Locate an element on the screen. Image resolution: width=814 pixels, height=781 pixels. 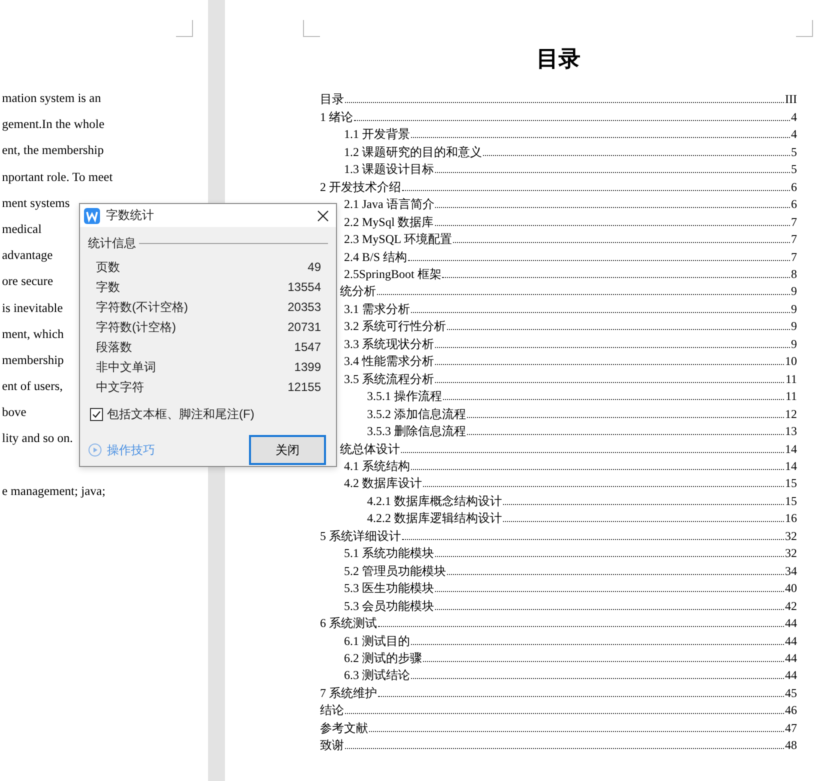
body-text-line: lity and so on. is located at coordinates (37, 439).